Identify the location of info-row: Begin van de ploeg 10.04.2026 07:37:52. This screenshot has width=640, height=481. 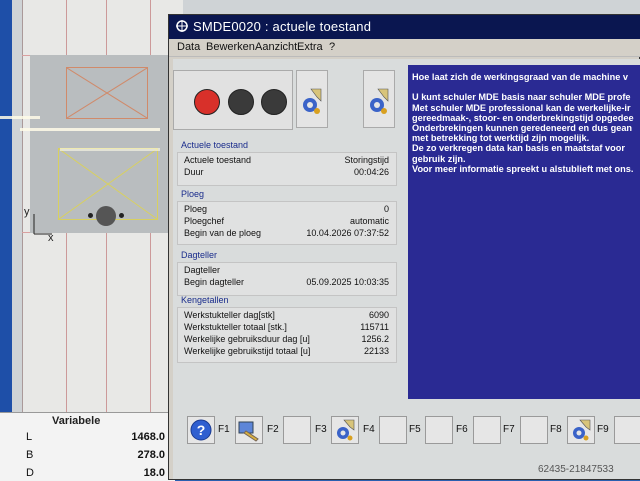
(286, 233).